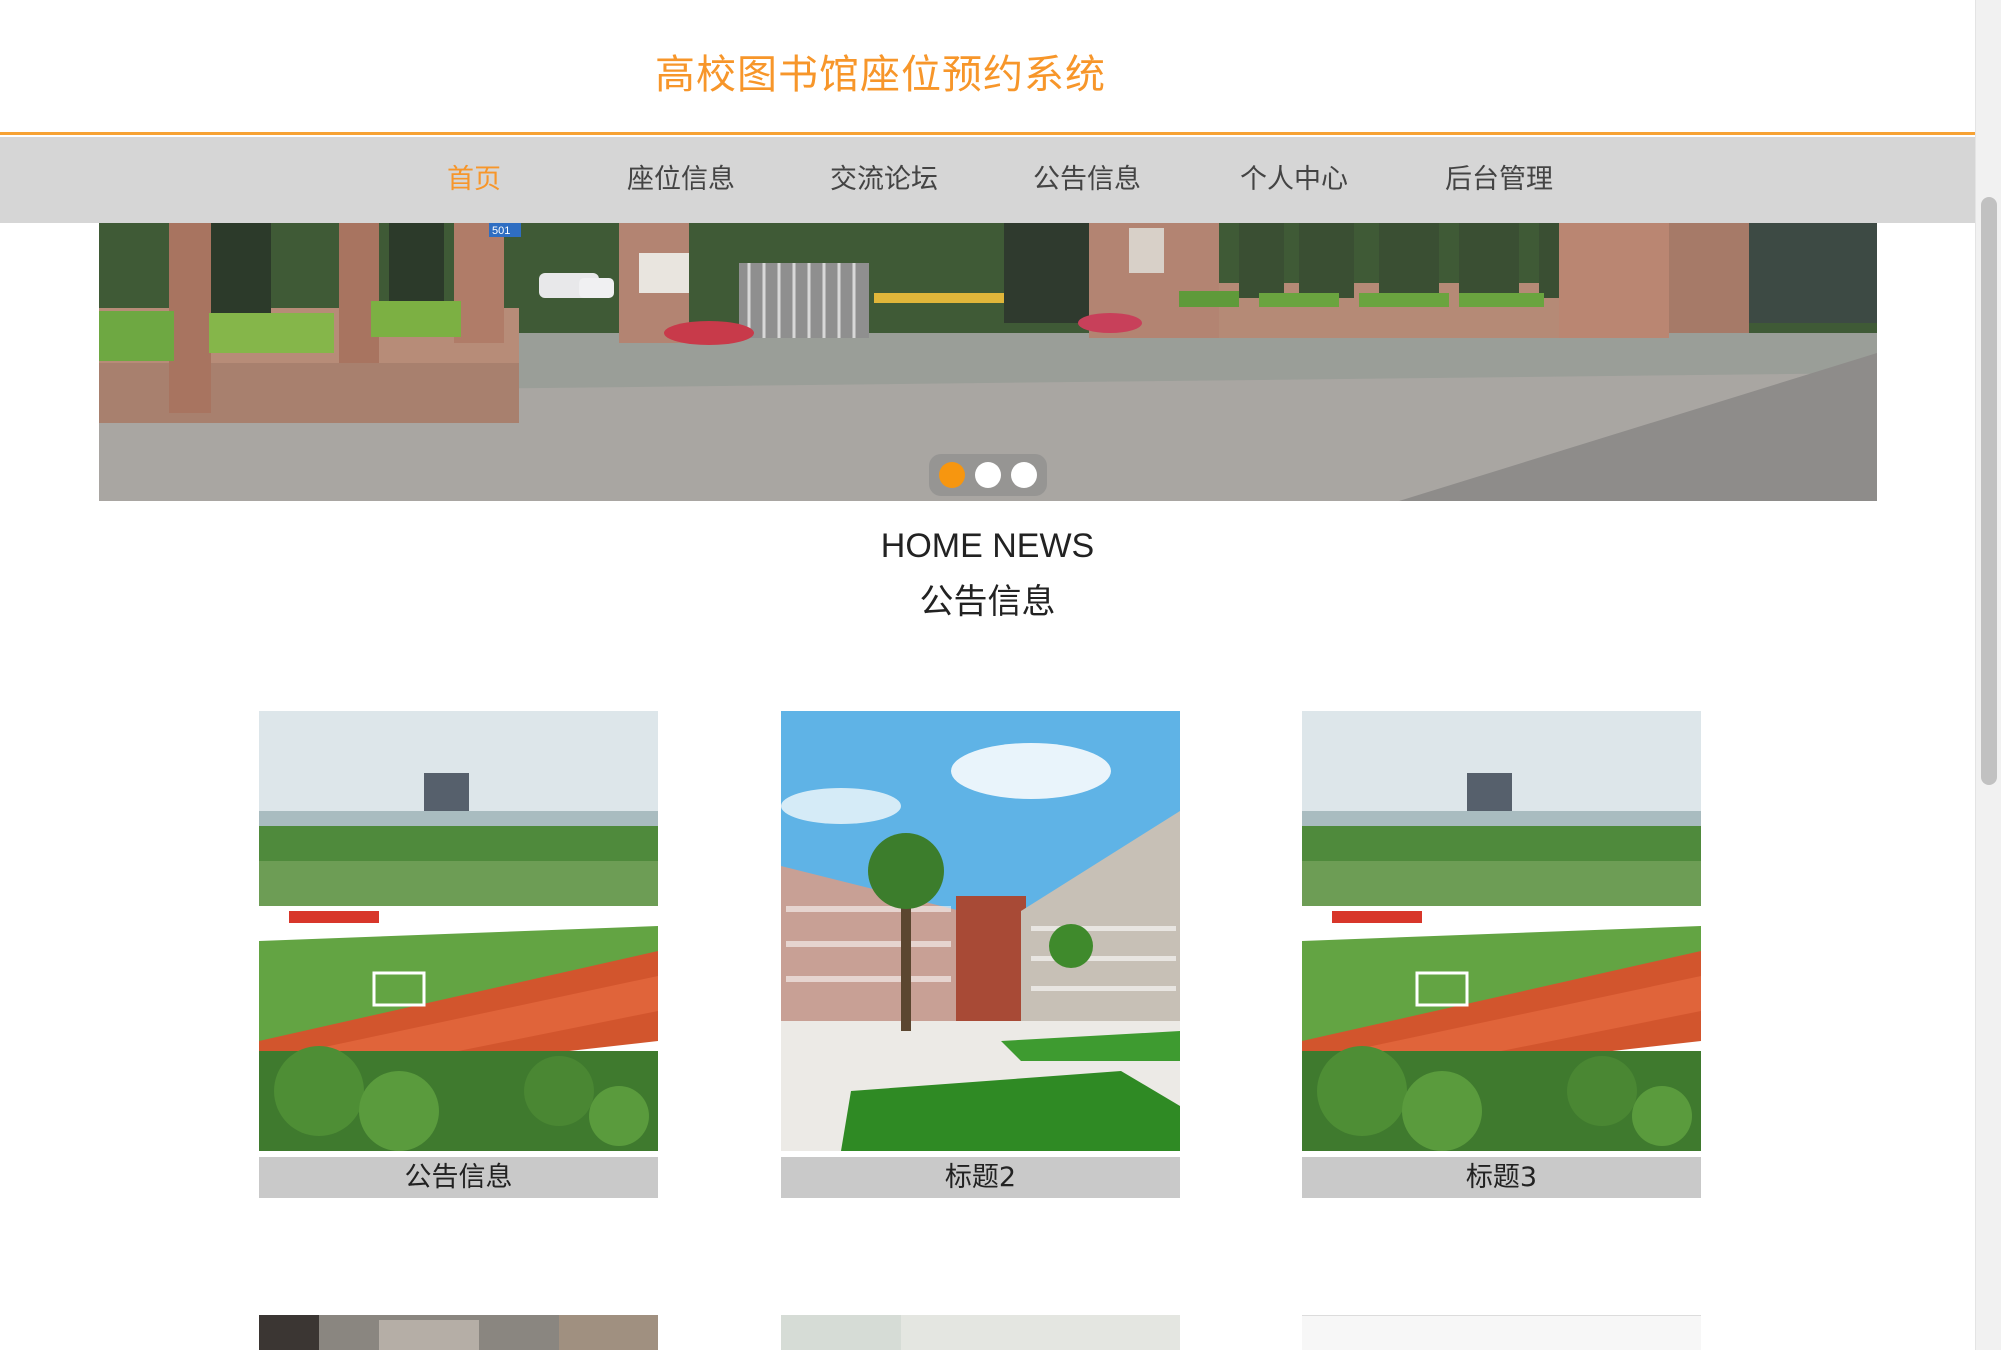 The height and width of the screenshot is (1350, 2001). What do you see at coordinates (987, 180) in the screenshot?
I see `main-nav: 首页 座位信息 交流论坛 公告信息 个人中心 后台管理` at bounding box center [987, 180].